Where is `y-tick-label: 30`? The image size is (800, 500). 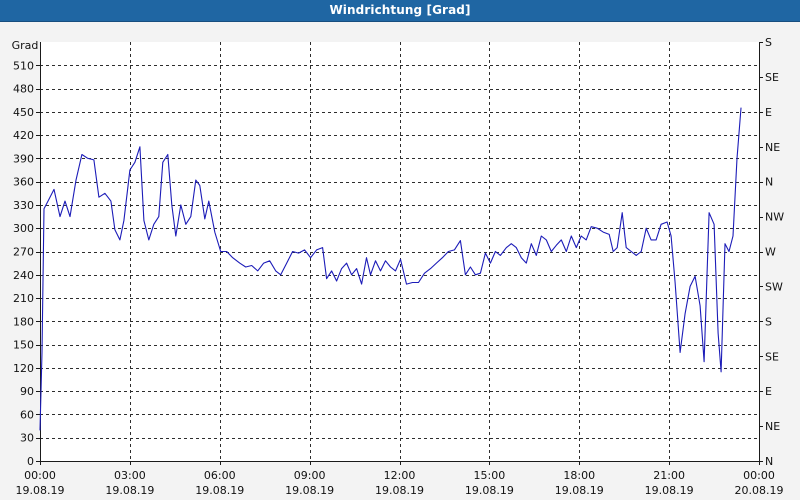
y-tick-label: 30 is located at coordinates (27, 438).